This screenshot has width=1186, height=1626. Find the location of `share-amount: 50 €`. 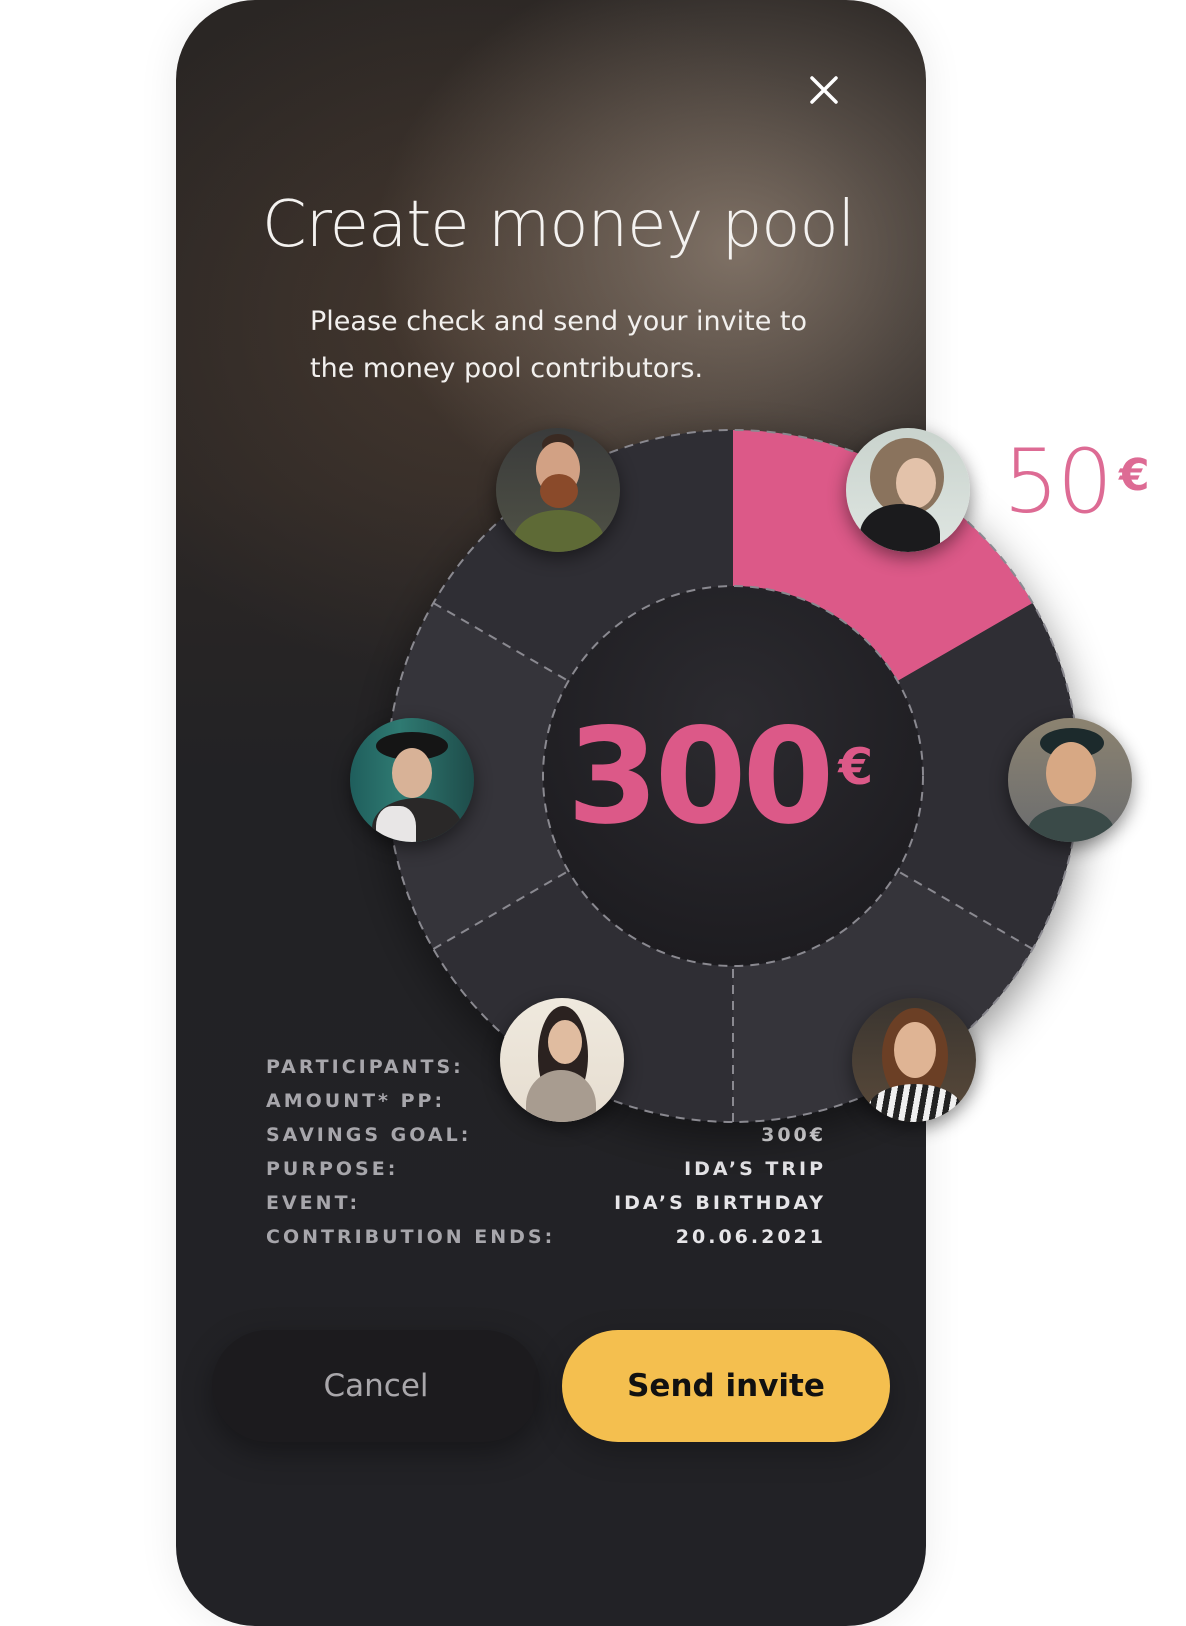

share-amount: 50 € is located at coordinates (1076, 481).